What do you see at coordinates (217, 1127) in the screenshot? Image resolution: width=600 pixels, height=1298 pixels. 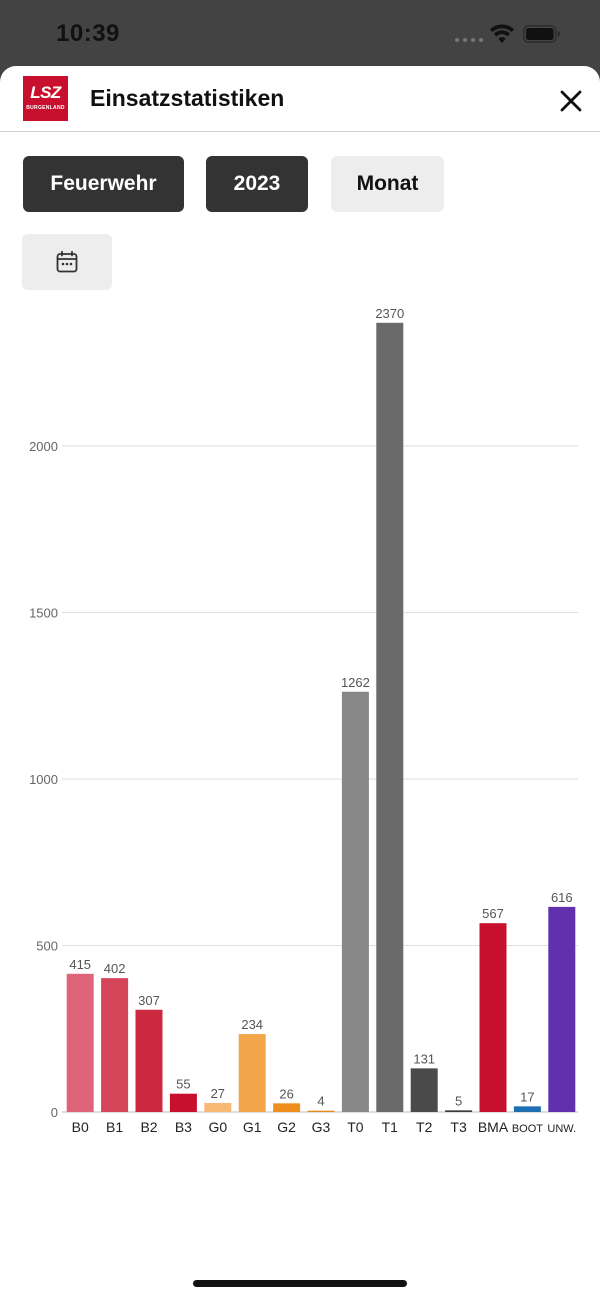 I see `x-tick-label: G0` at bounding box center [217, 1127].